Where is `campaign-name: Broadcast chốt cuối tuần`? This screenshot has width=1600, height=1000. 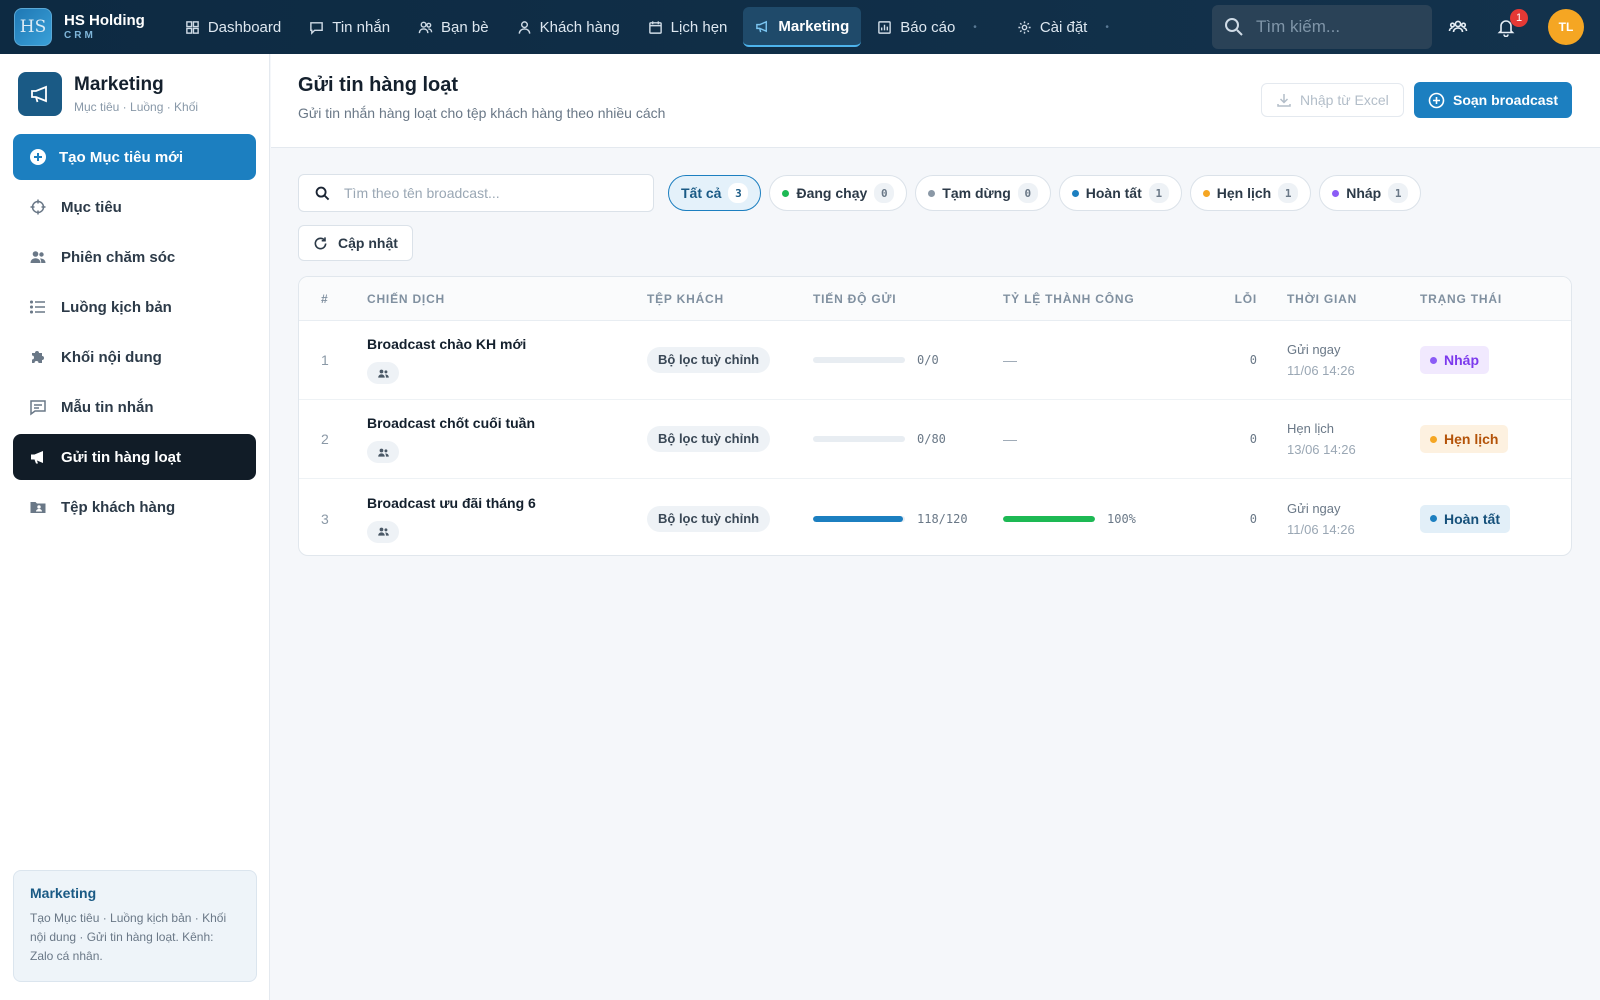
campaign-name: Broadcast chốt cuối tuần is located at coordinates (507, 423).